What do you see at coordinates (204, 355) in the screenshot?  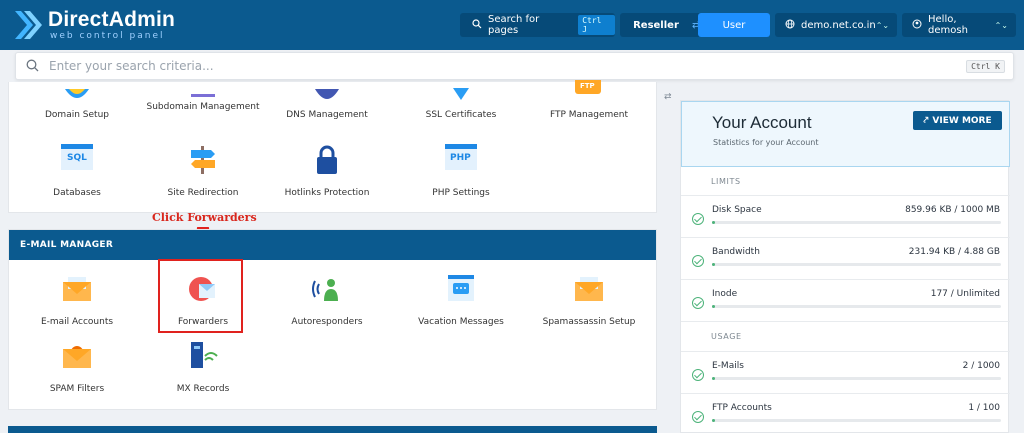 I see `mx-records-icon` at bounding box center [204, 355].